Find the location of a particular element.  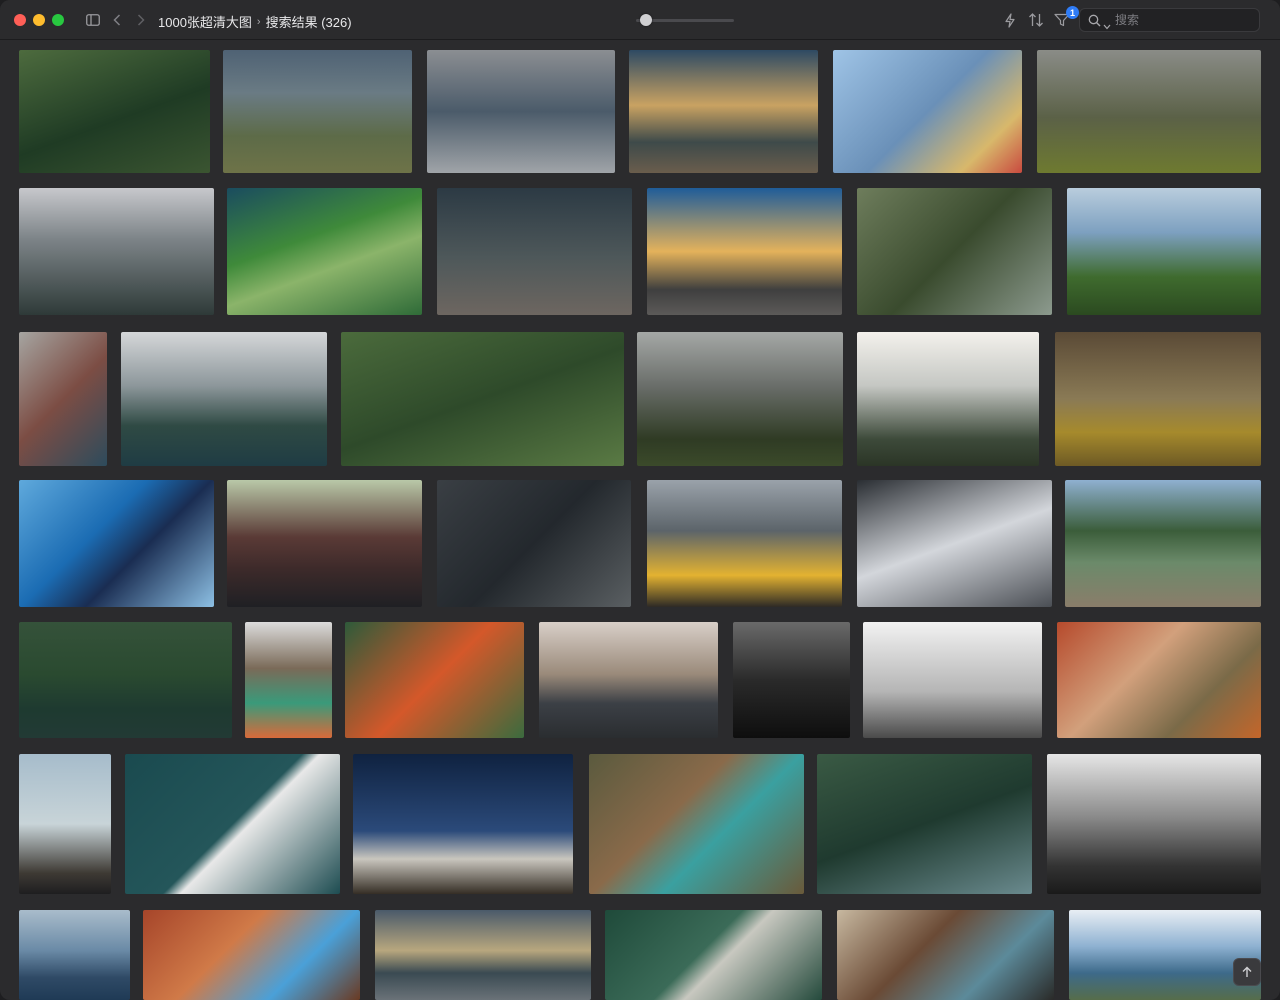

search-field is located at coordinates (1169, 20).